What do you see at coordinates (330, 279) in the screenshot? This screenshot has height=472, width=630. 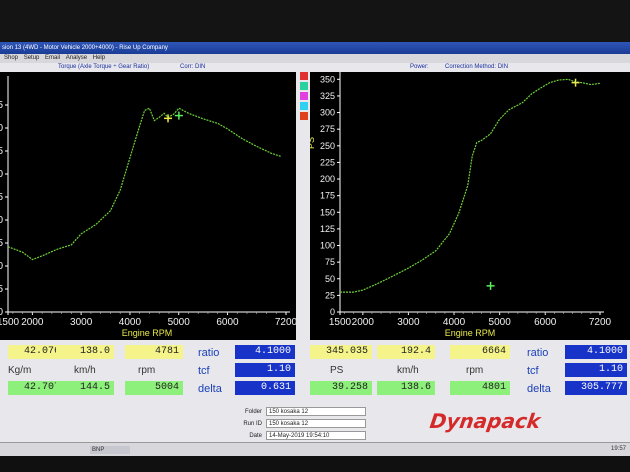 I see `y-tick-label: 50` at bounding box center [330, 279].